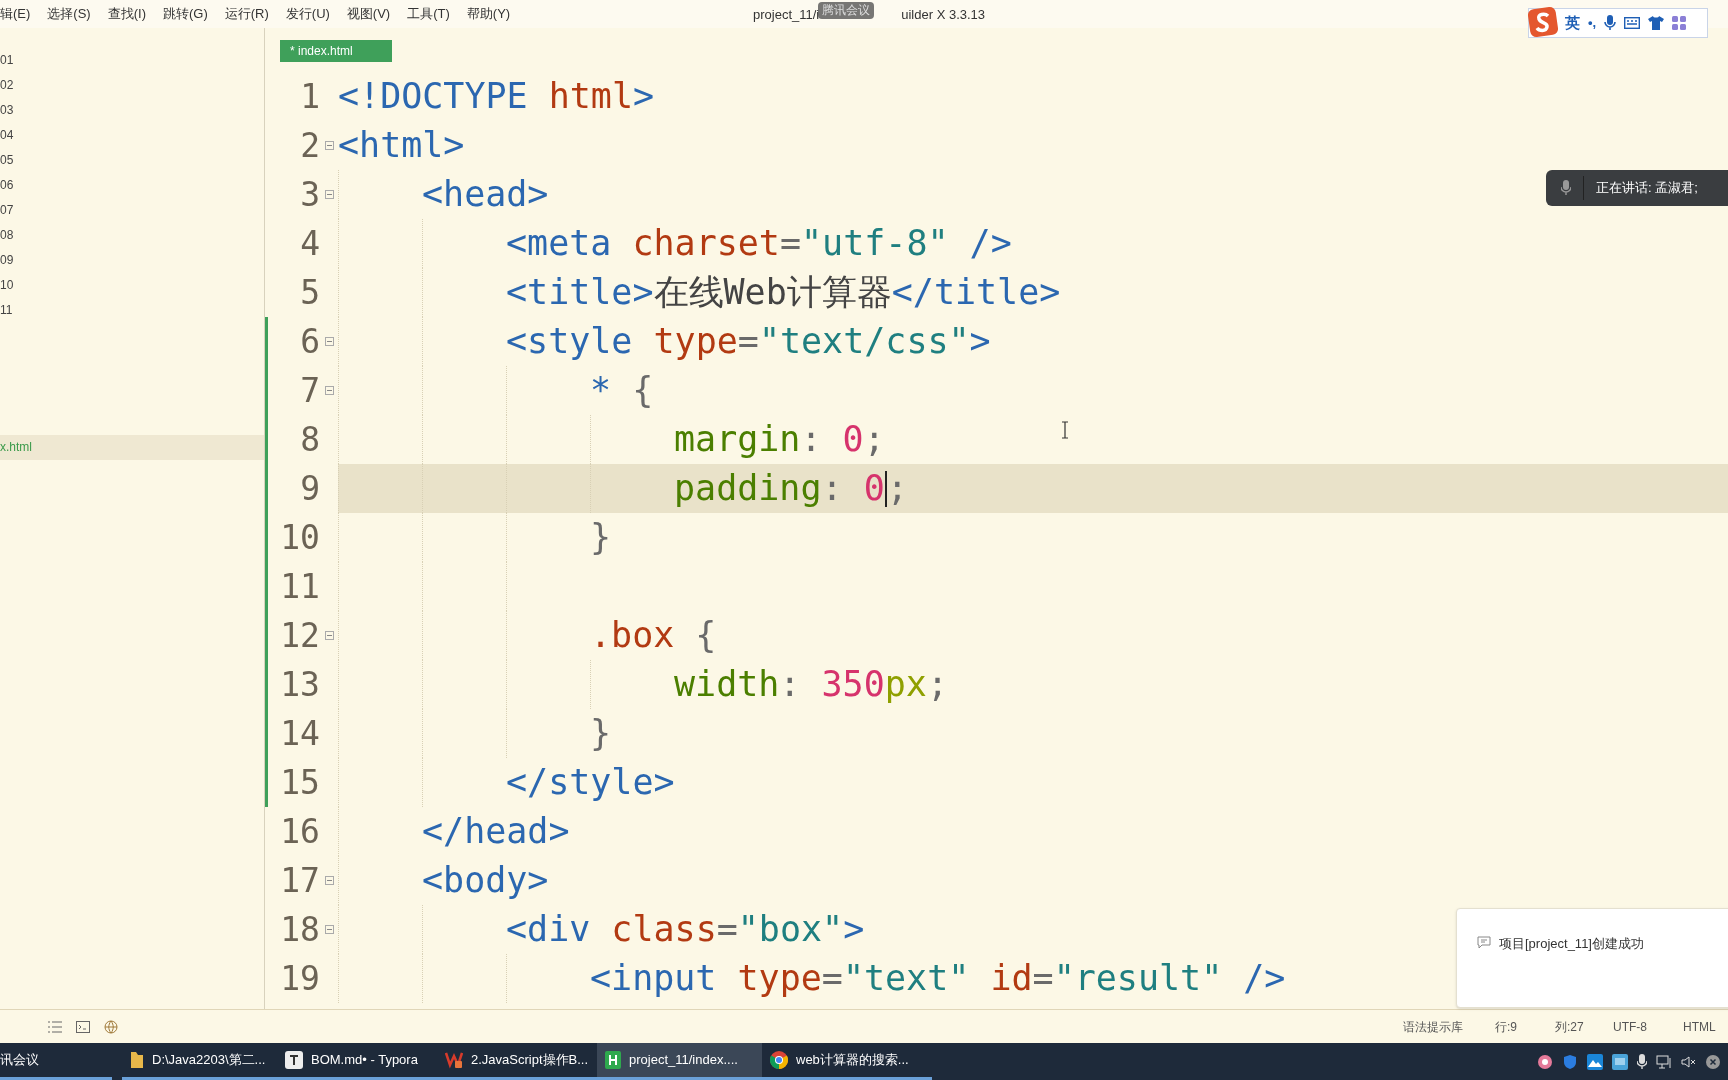 The height and width of the screenshot is (1080, 1728). What do you see at coordinates (309, 243) in the screenshot?
I see `line-number: 4` at bounding box center [309, 243].